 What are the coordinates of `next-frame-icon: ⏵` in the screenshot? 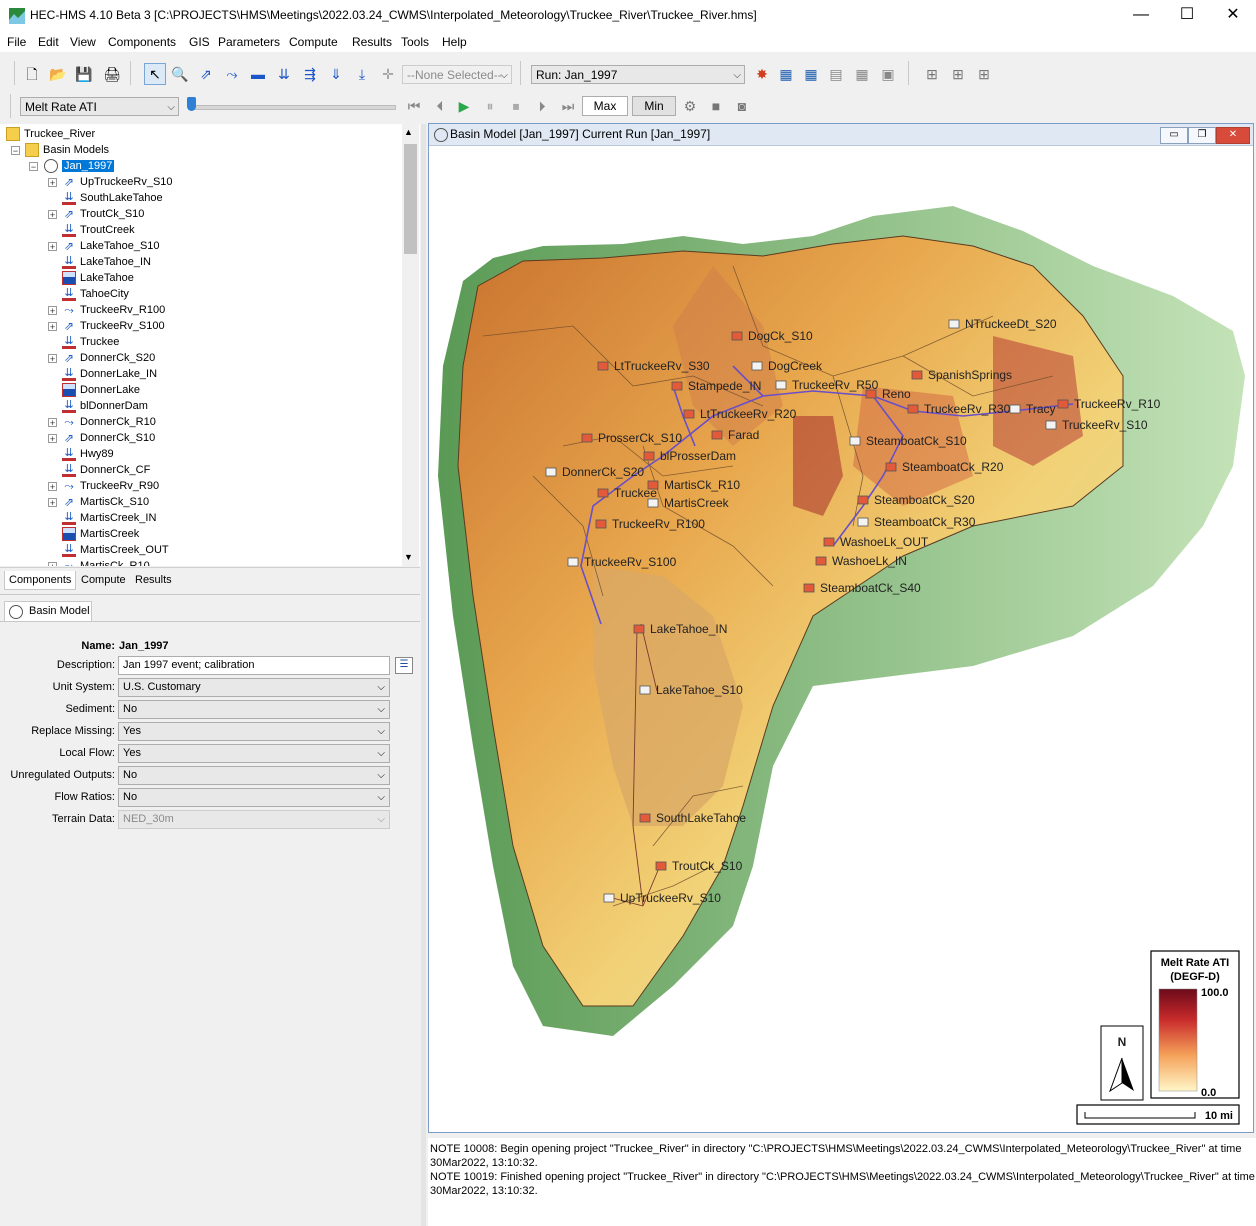 It's located at (542, 106).